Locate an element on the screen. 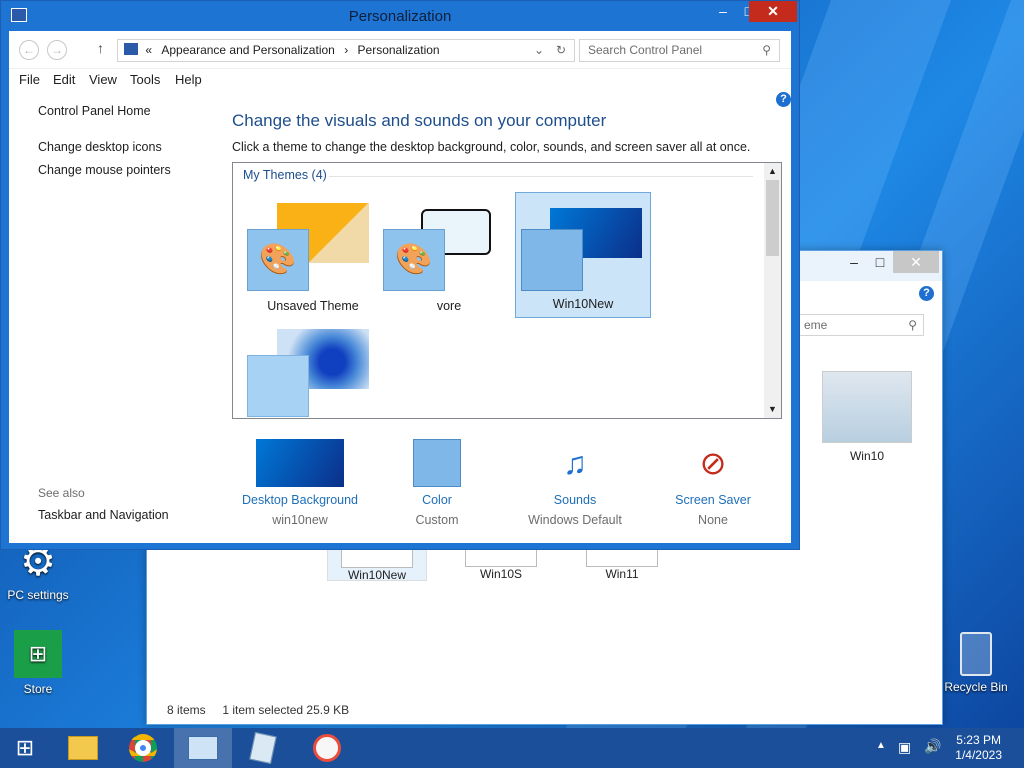  taskbar-navigation-link: Taskbar and Navigation is located at coordinates (103, 515).